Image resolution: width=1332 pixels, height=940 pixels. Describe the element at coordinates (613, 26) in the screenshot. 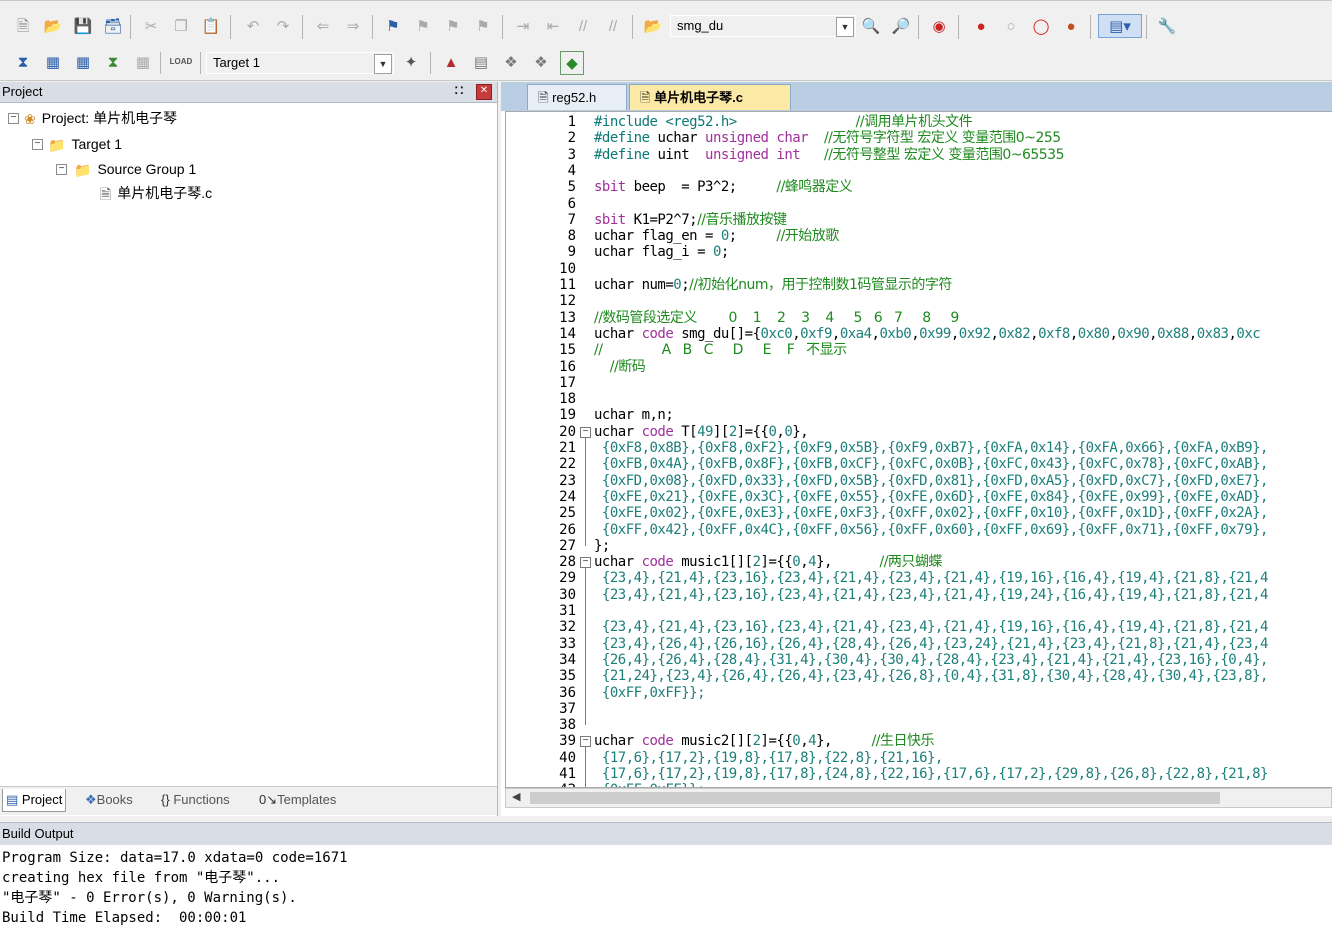

I see `uncomment-icon: //` at that location.